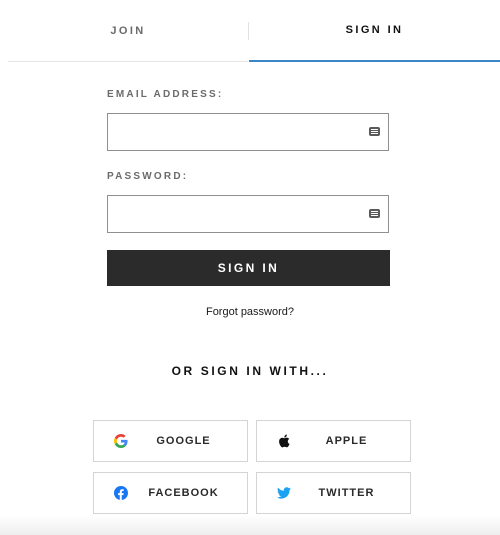  Describe the element at coordinates (183, 493) in the screenshot. I see `facebook-button-label: FACEBOOK` at that location.